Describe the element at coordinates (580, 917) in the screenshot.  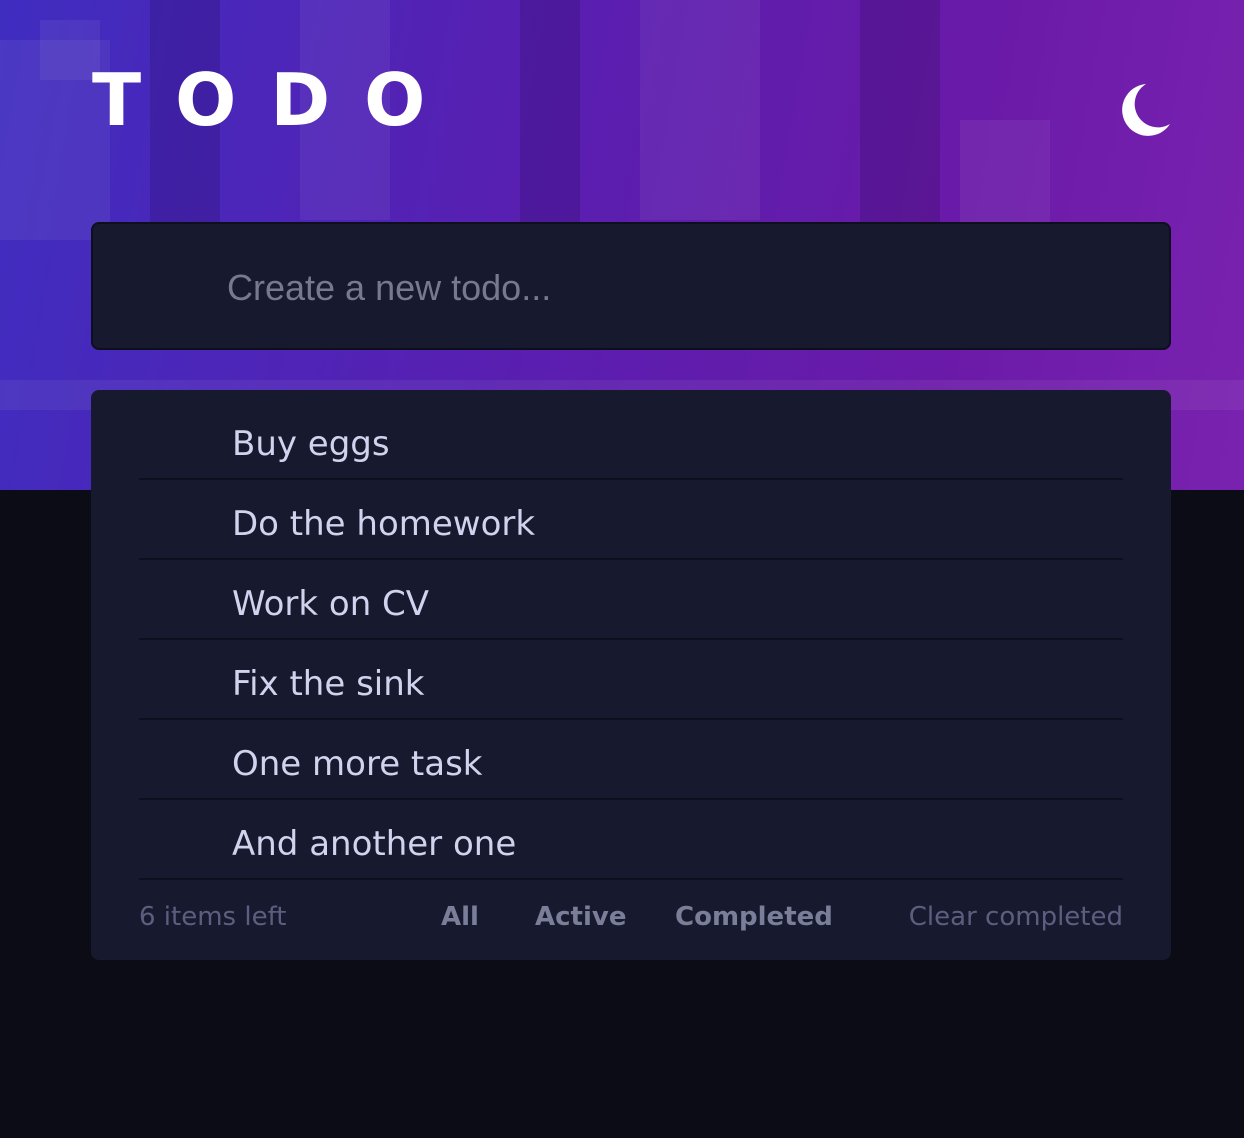
I see `filter-active-button: Active` at that location.